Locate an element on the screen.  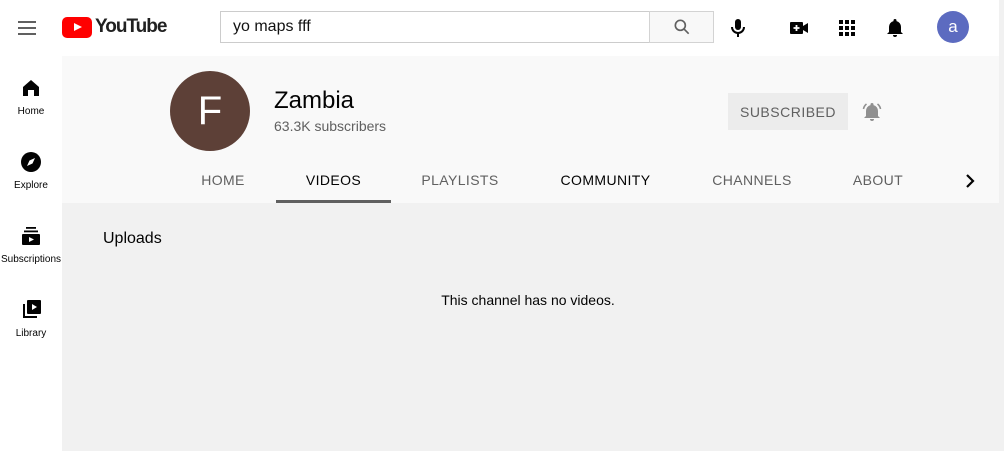
sidebar-label-explore: Explore is located at coordinates (31, 185).